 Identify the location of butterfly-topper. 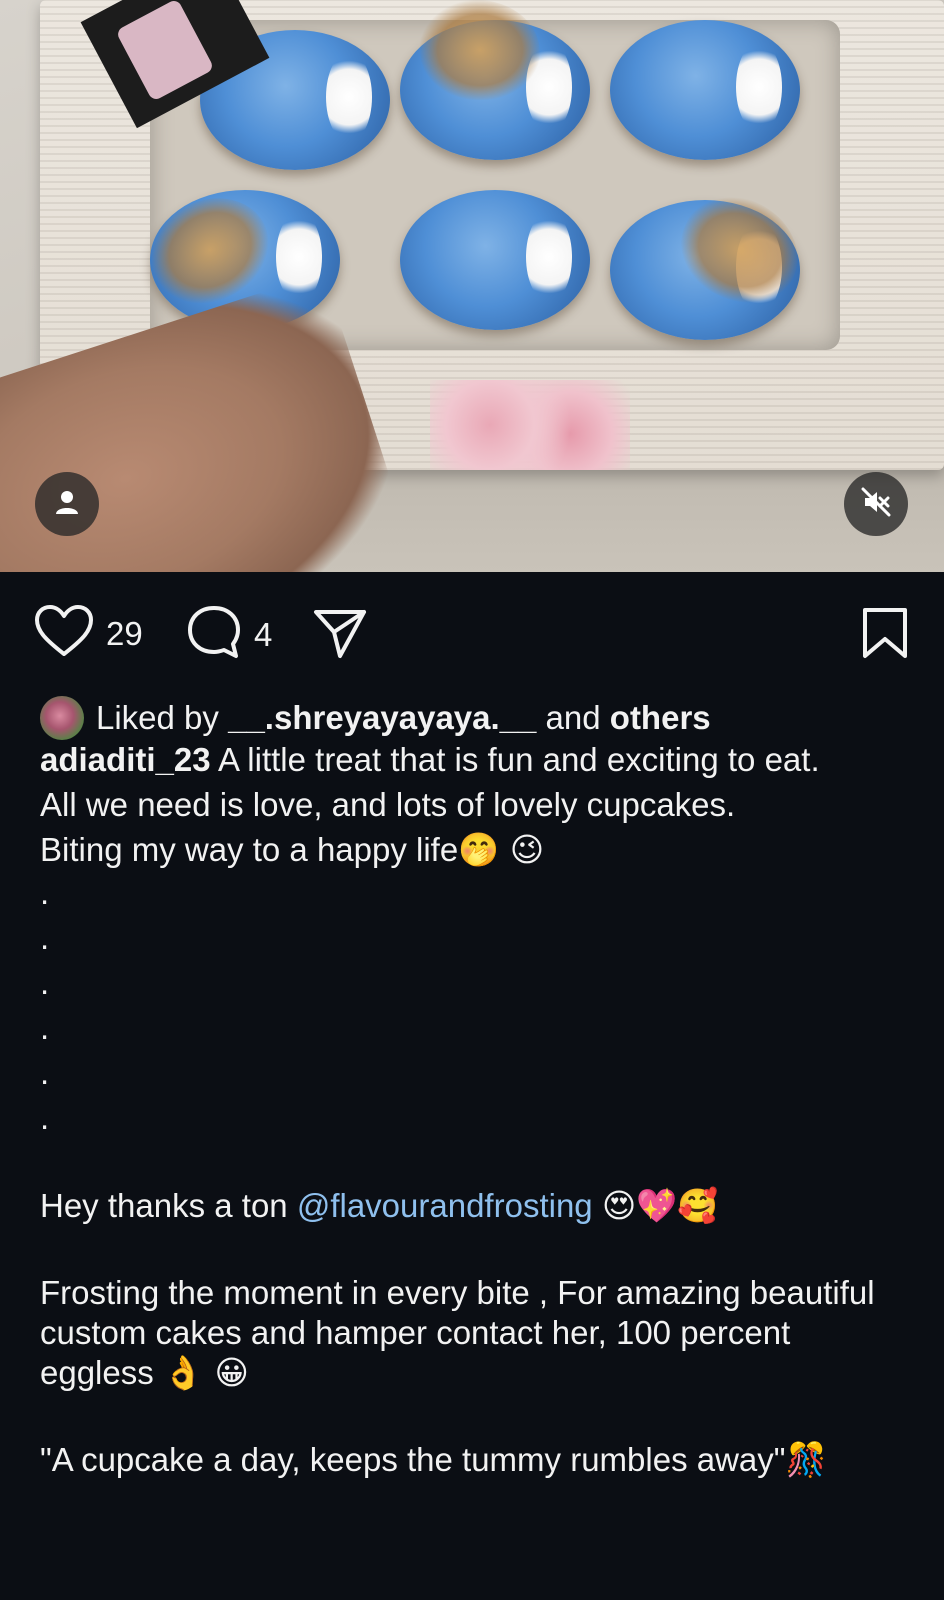
(480, 50).